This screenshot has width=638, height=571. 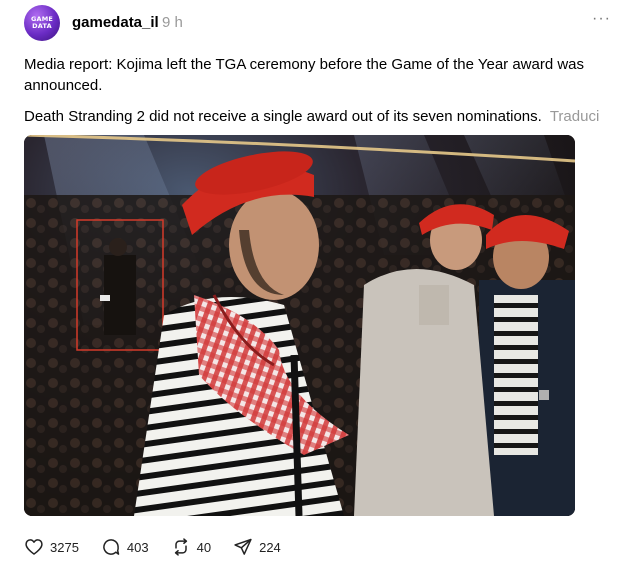 What do you see at coordinates (204, 547) in the screenshot?
I see `repost-count: 40` at bounding box center [204, 547].